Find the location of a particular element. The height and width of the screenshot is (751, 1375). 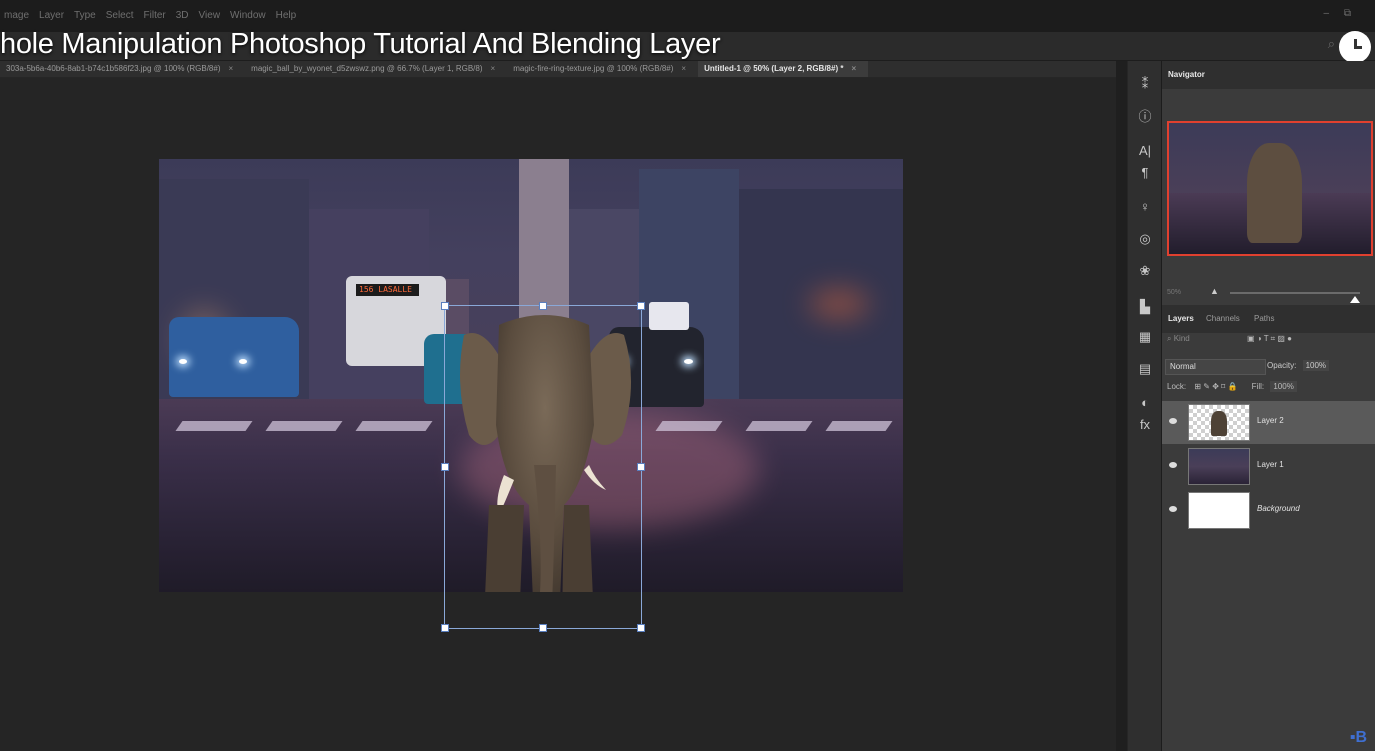

fill-field: 100% is located at coordinates (1283, 386).